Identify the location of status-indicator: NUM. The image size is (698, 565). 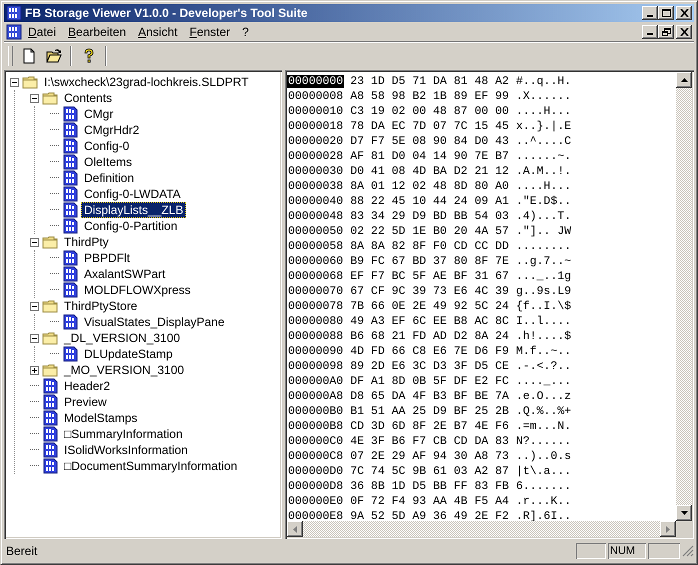
(627, 551).